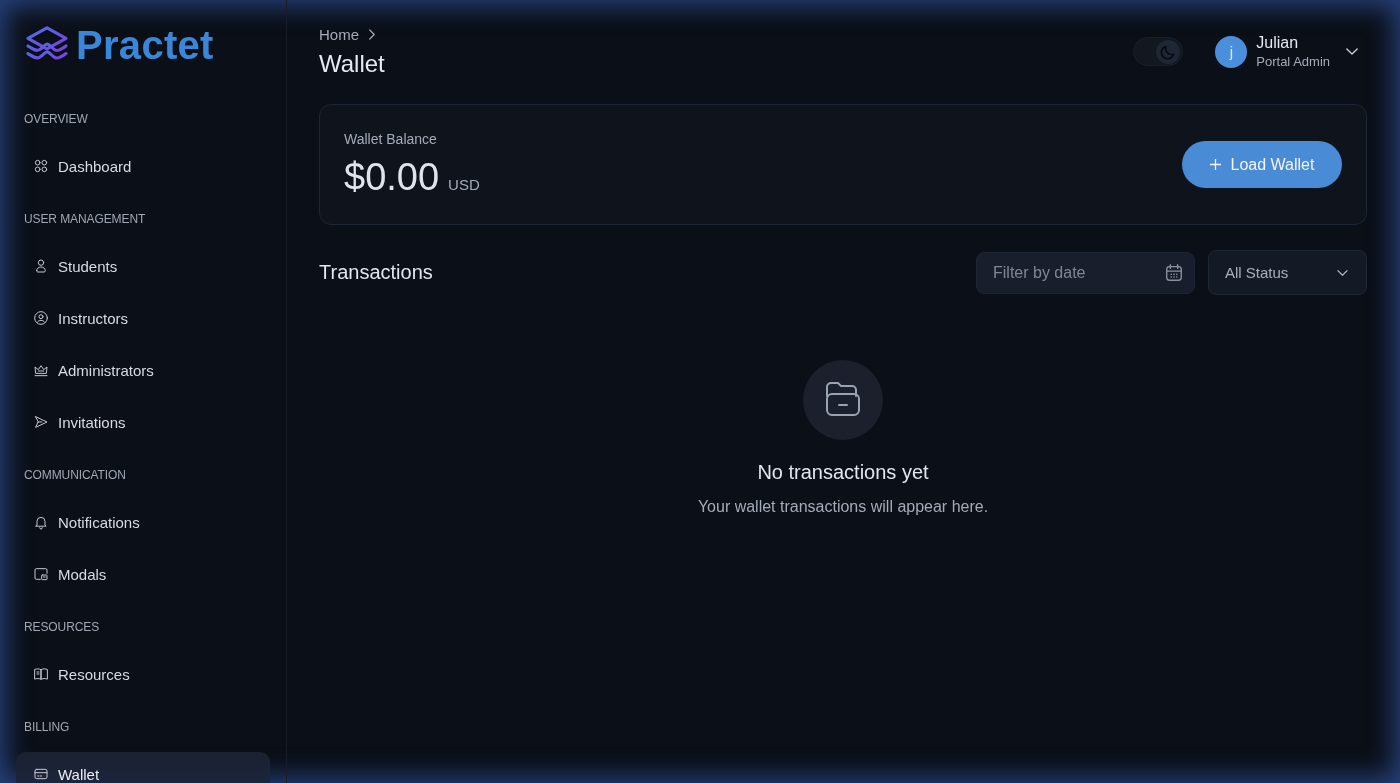 The image size is (1400, 783). What do you see at coordinates (339, 34) in the screenshot?
I see `breadcrumb-link: Home` at bounding box center [339, 34].